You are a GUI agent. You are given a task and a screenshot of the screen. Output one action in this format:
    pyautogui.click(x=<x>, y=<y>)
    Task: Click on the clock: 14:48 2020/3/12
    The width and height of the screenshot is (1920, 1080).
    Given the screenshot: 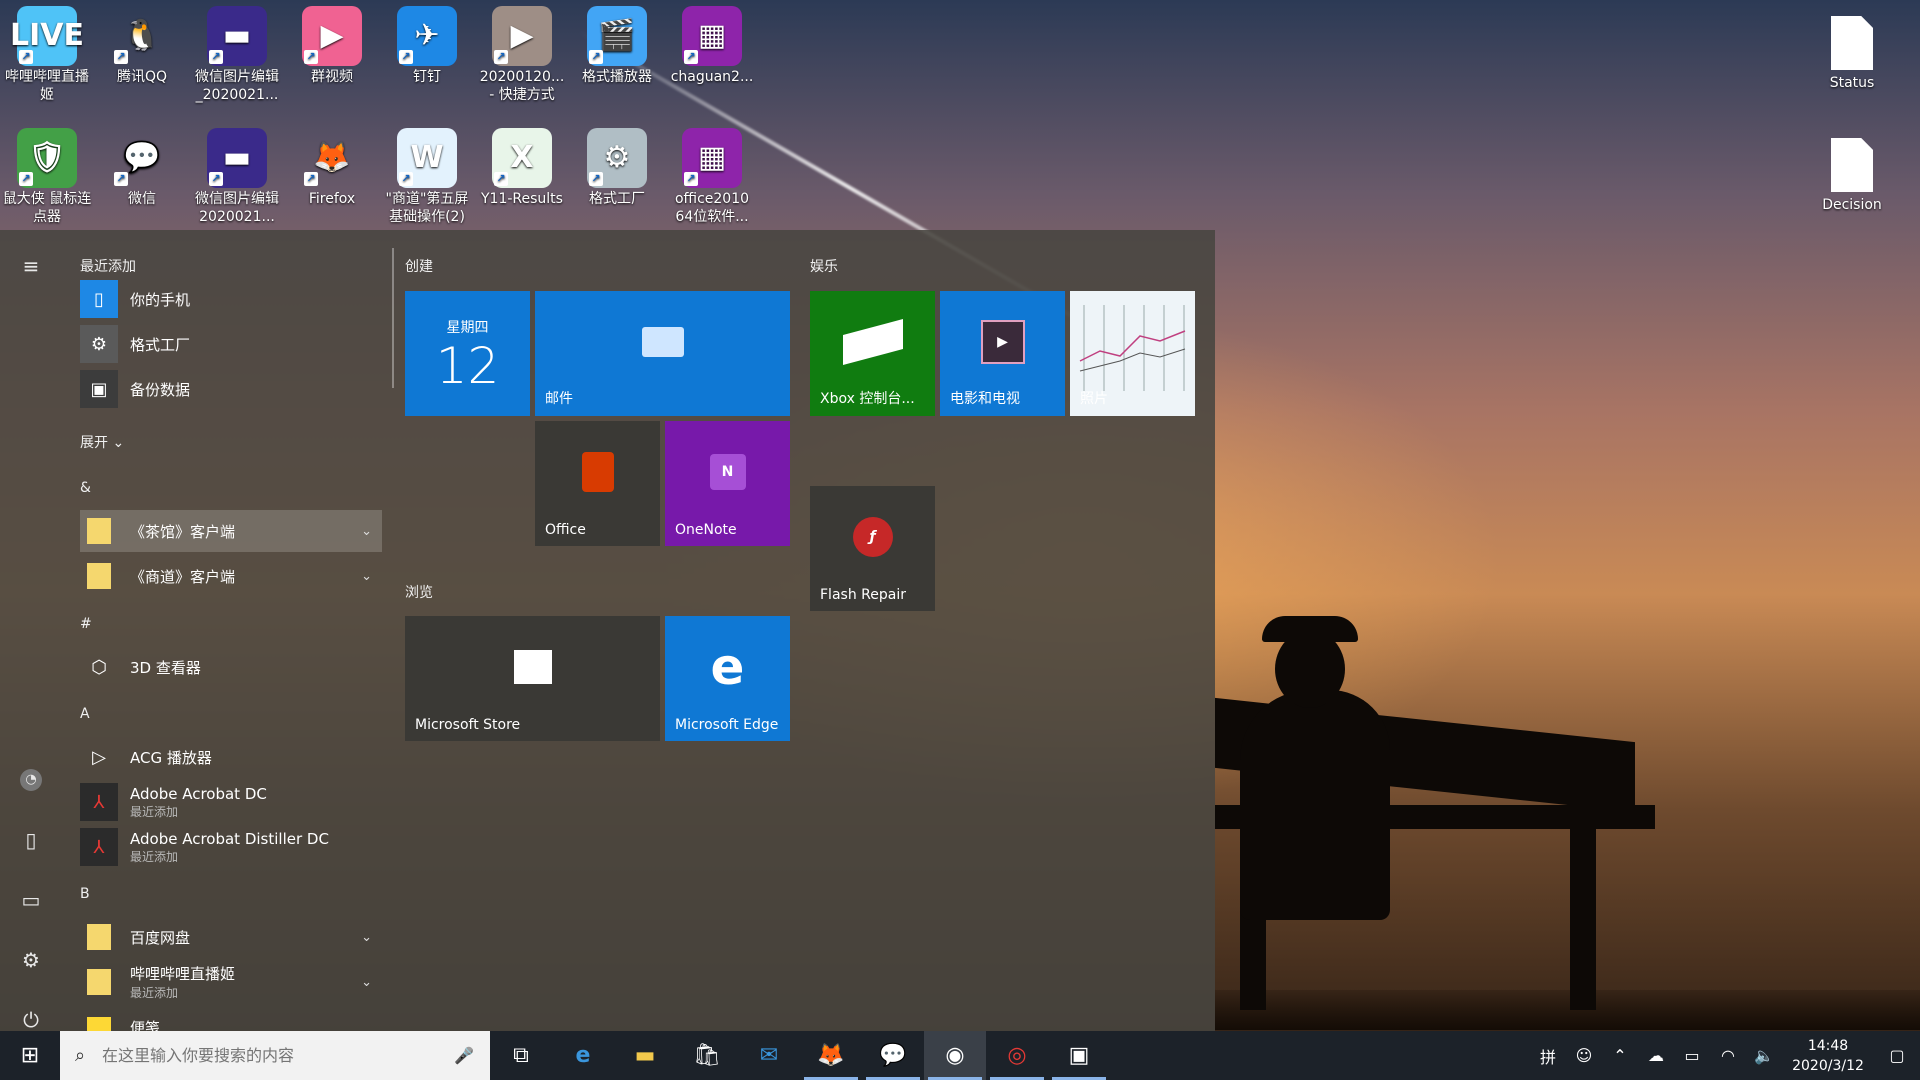 What is the action you would take?
    pyautogui.click(x=1828, y=1056)
    